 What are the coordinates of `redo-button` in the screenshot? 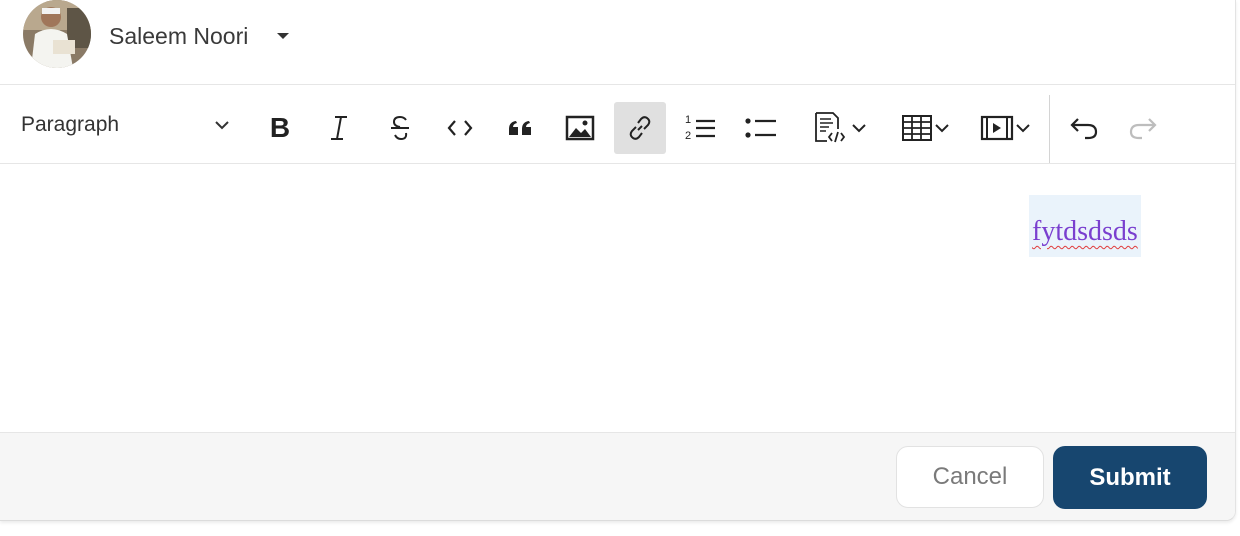 It's located at (1143, 128).